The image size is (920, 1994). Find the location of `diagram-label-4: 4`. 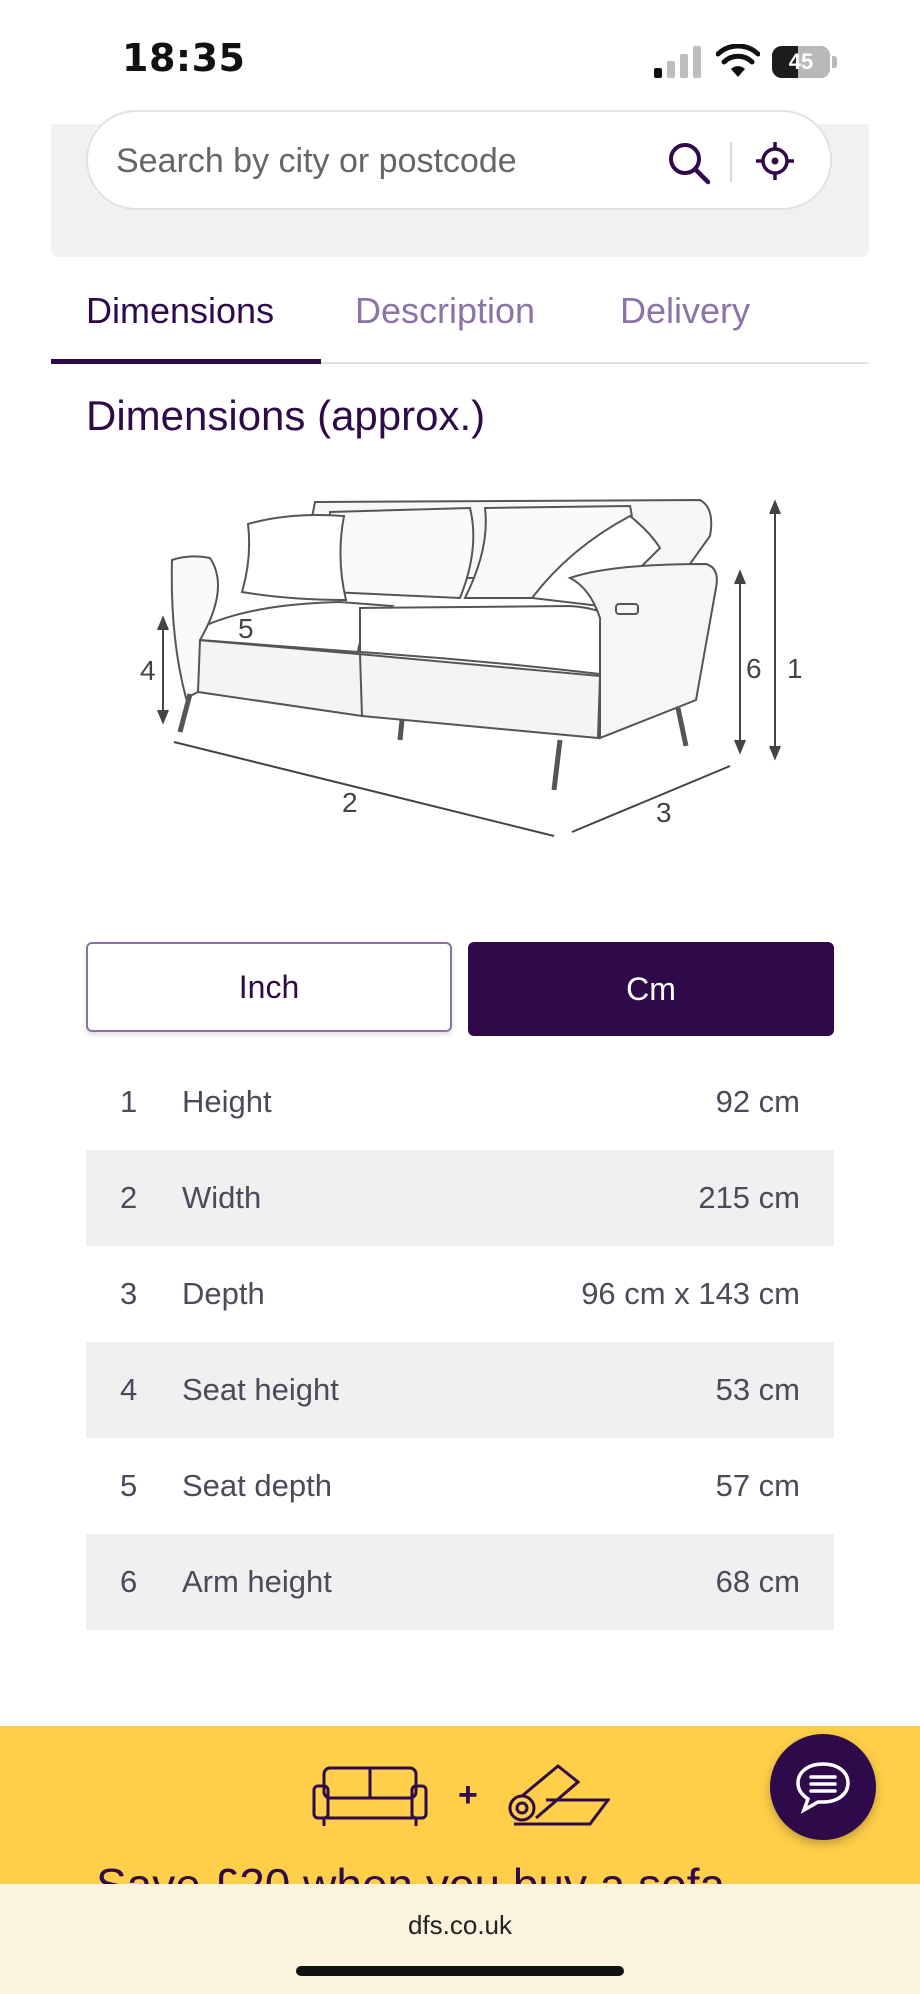

diagram-label-4: 4 is located at coordinates (148, 670).